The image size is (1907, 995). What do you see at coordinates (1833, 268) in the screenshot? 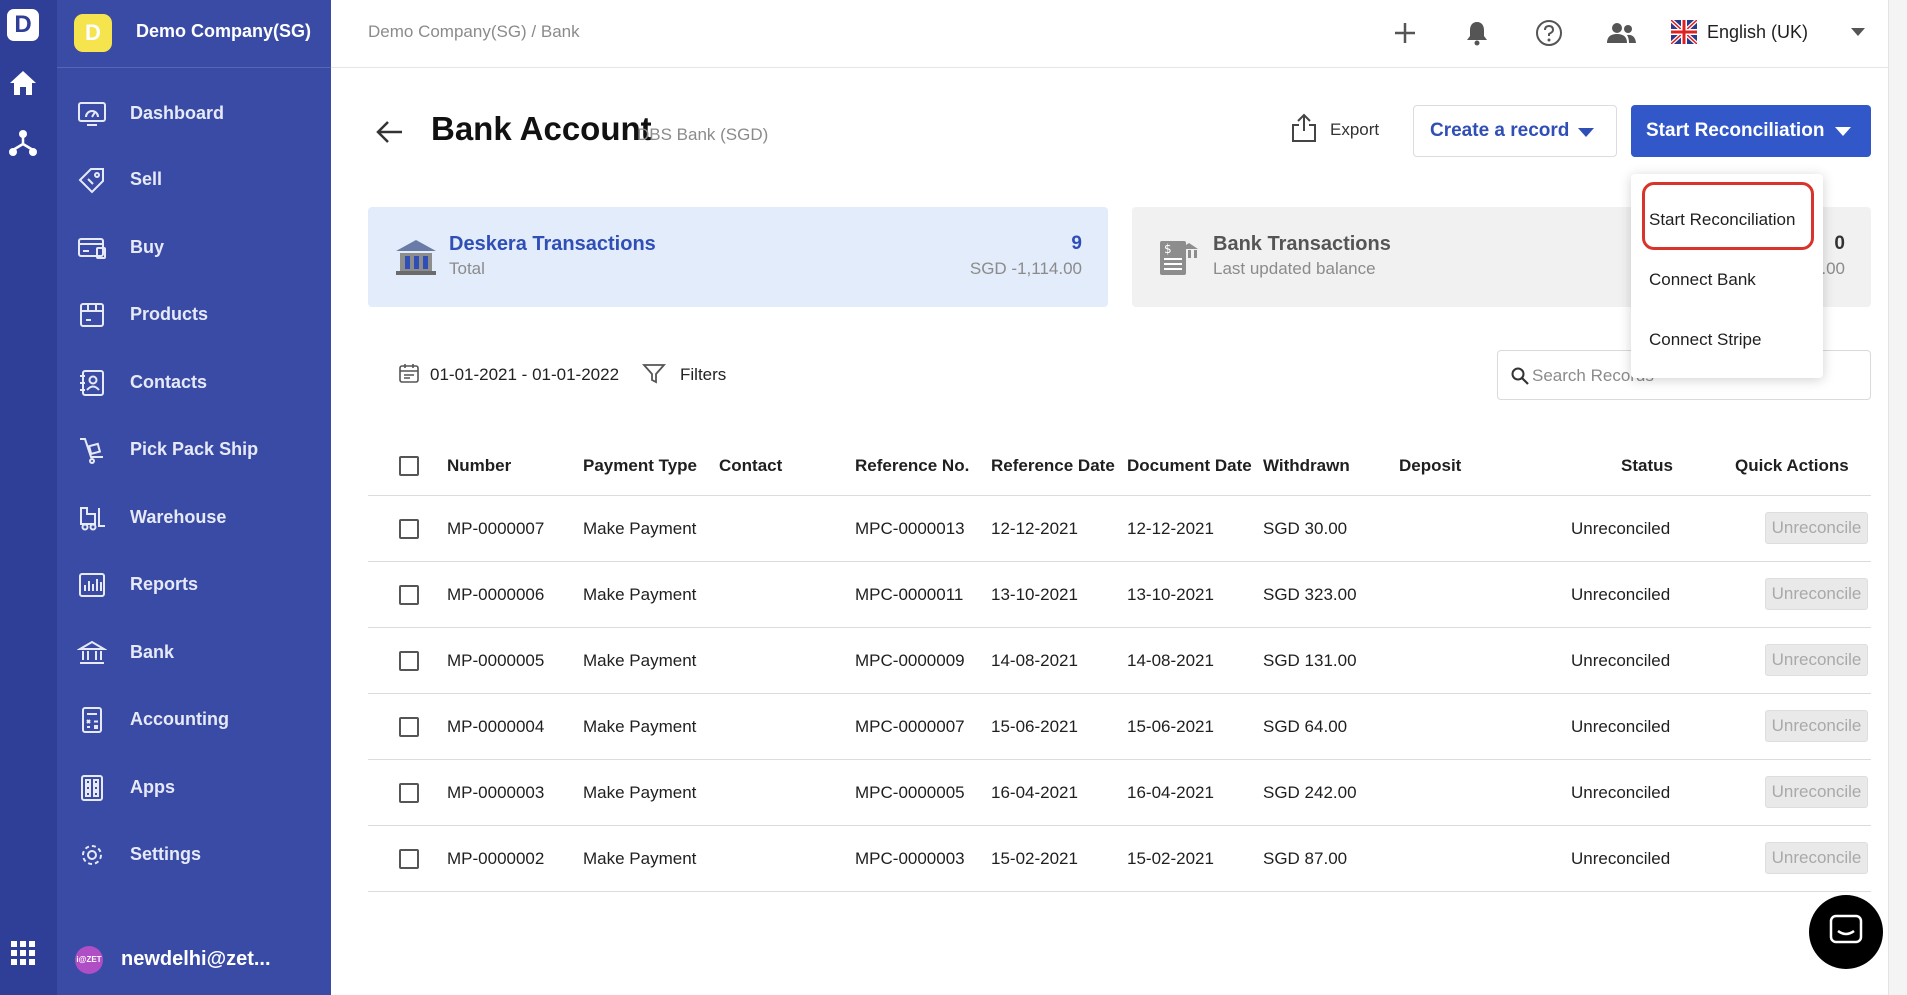
I see `card-amount: .00` at bounding box center [1833, 268].